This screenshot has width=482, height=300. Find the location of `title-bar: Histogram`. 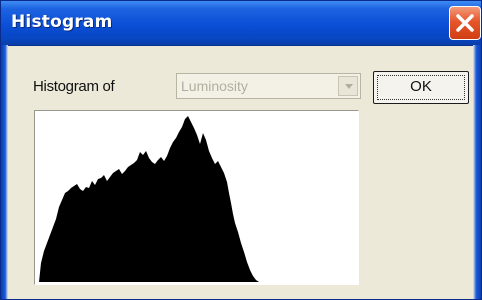

title-bar: Histogram is located at coordinates (241, 23).